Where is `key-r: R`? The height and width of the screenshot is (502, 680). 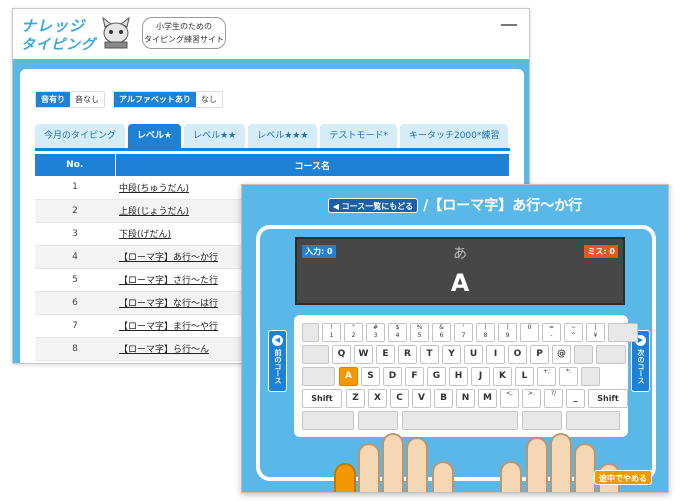
key-r: R is located at coordinates (407, 354).